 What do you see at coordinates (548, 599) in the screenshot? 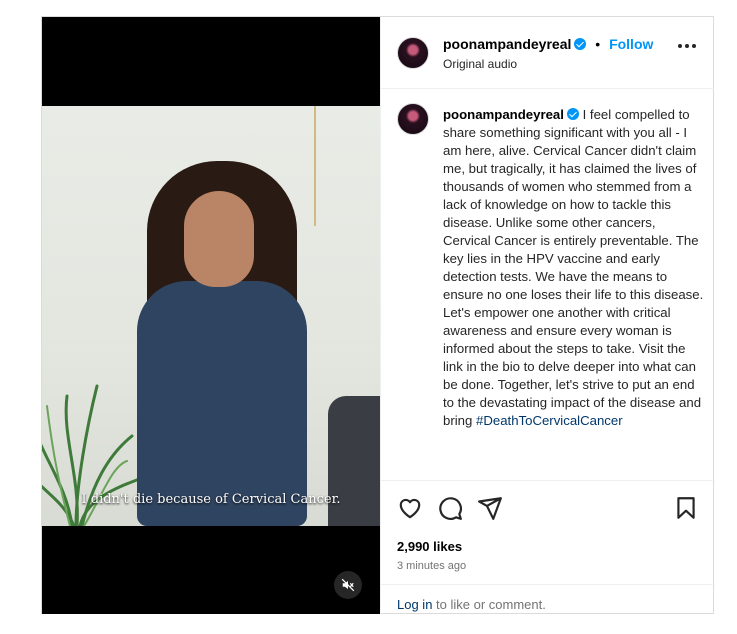
I see `login-prompt: Log in to like or comment.` at bounding box center [548, 599].